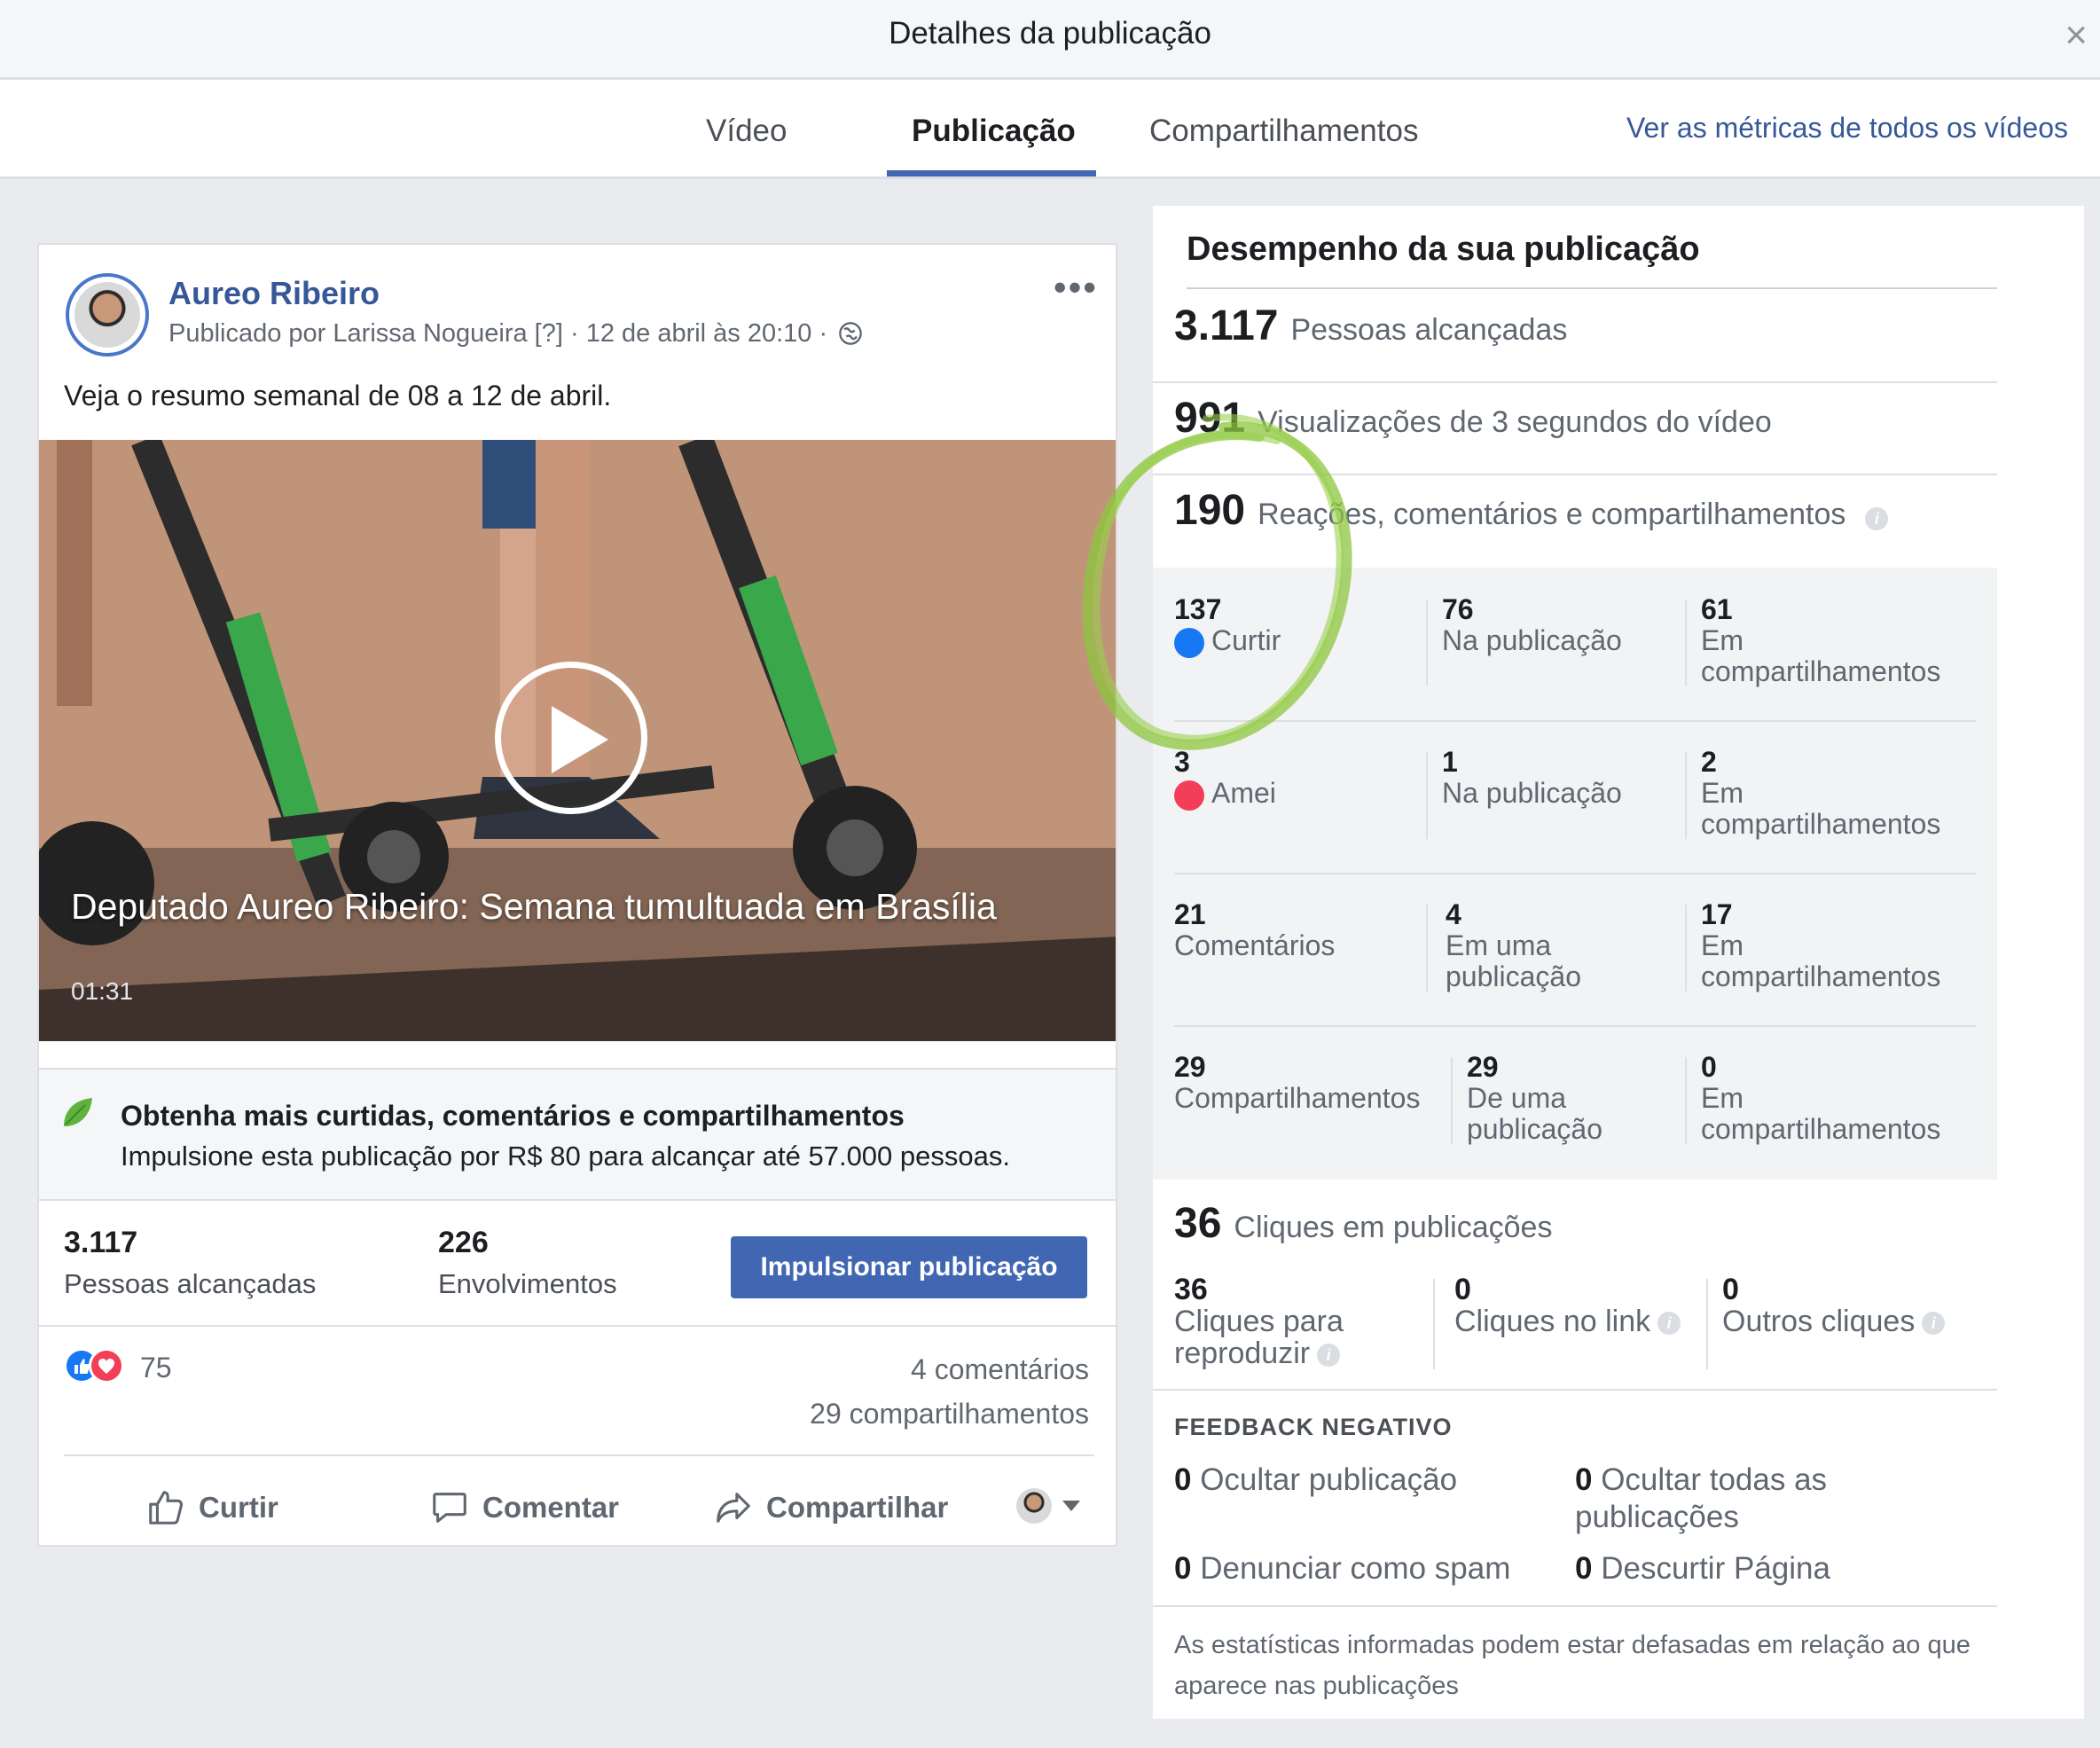 This screenshot has height=1748, width=2100. Describe the element at coordinates (909, 1267) in the screenshot. I see `boost-post-button: Impulsionar publicação` at that location.